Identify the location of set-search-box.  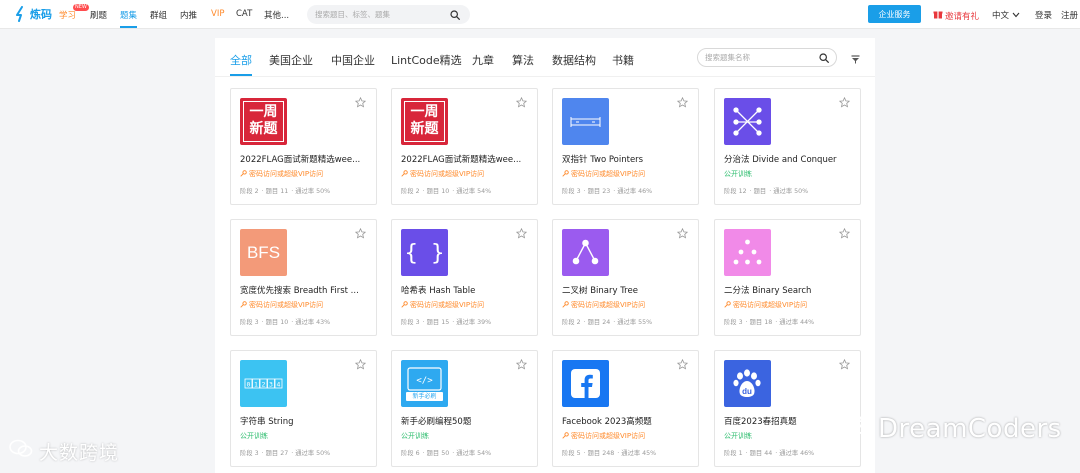
(767, 57).